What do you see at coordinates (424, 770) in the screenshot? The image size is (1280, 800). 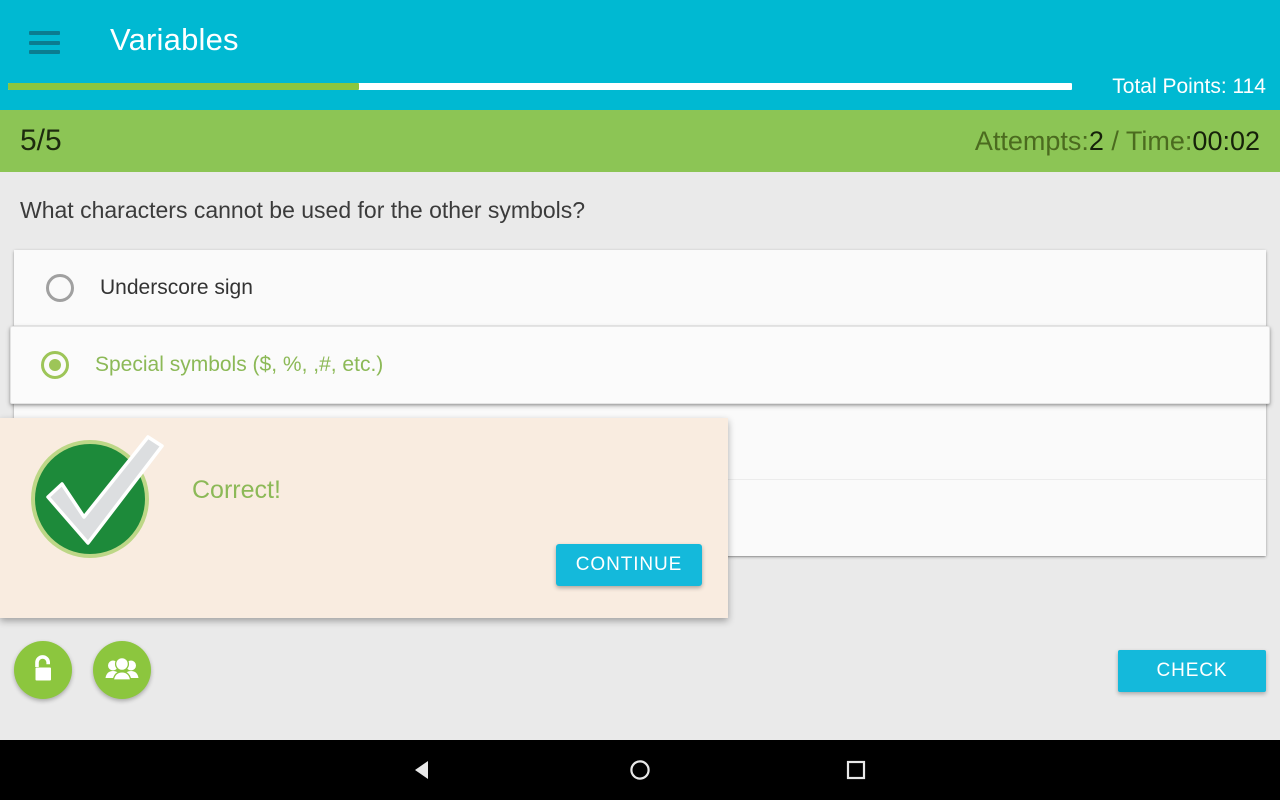 I see `back-triangle-icon` at bounding box center [424, 770].